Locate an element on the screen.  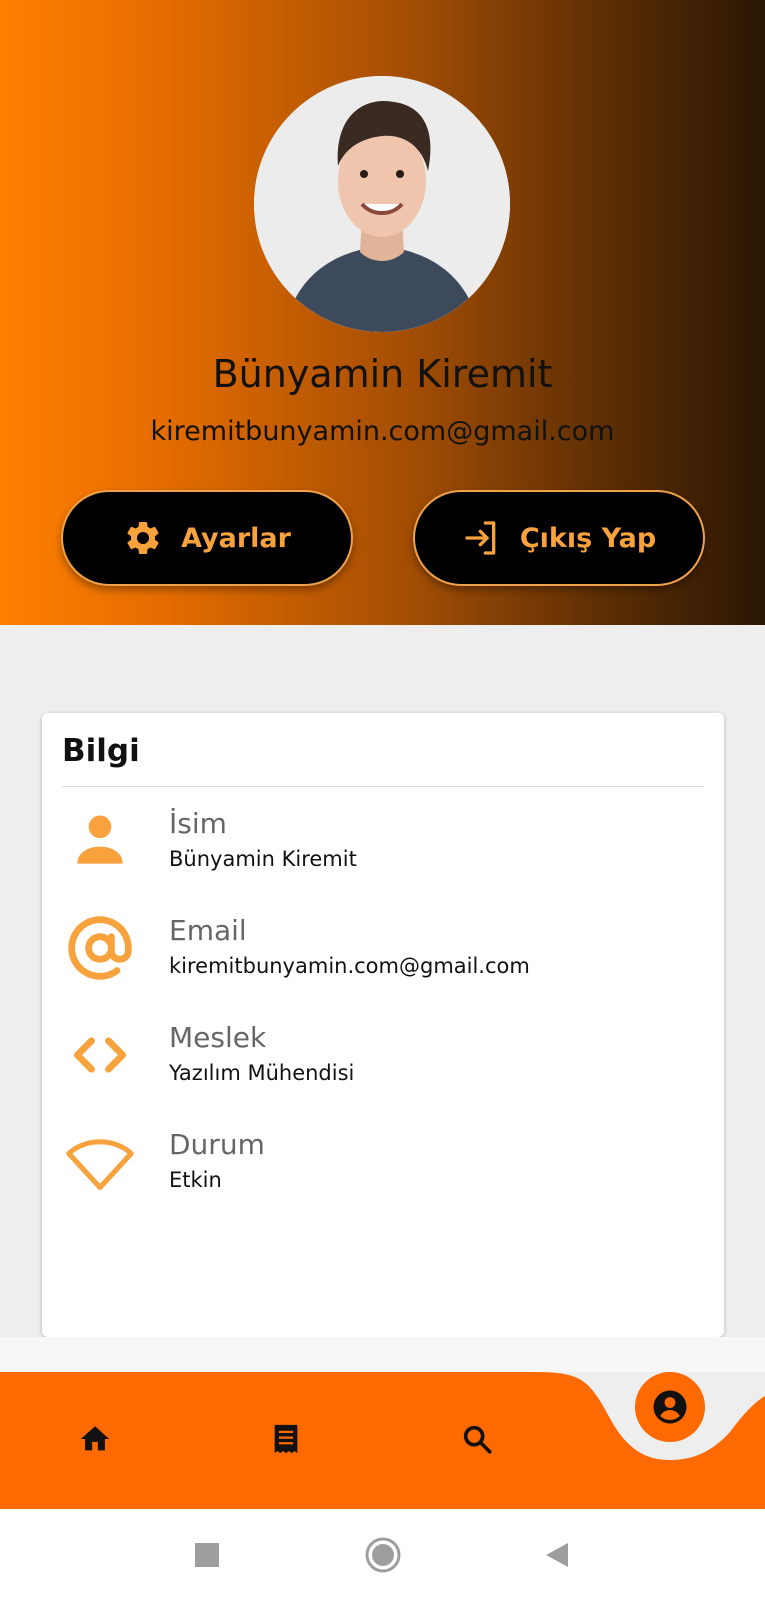
settings-button: Ayarlar is located at coordinates (207, 538).